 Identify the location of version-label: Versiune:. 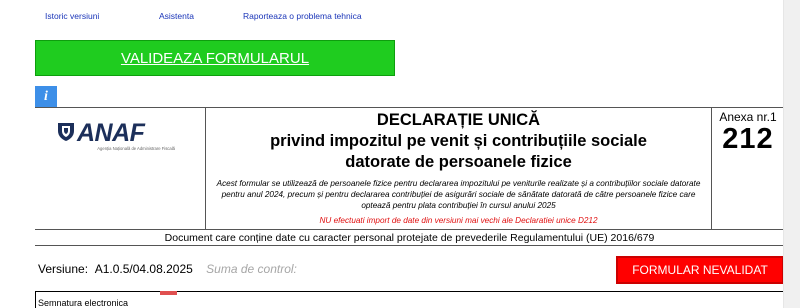
(63, 269).